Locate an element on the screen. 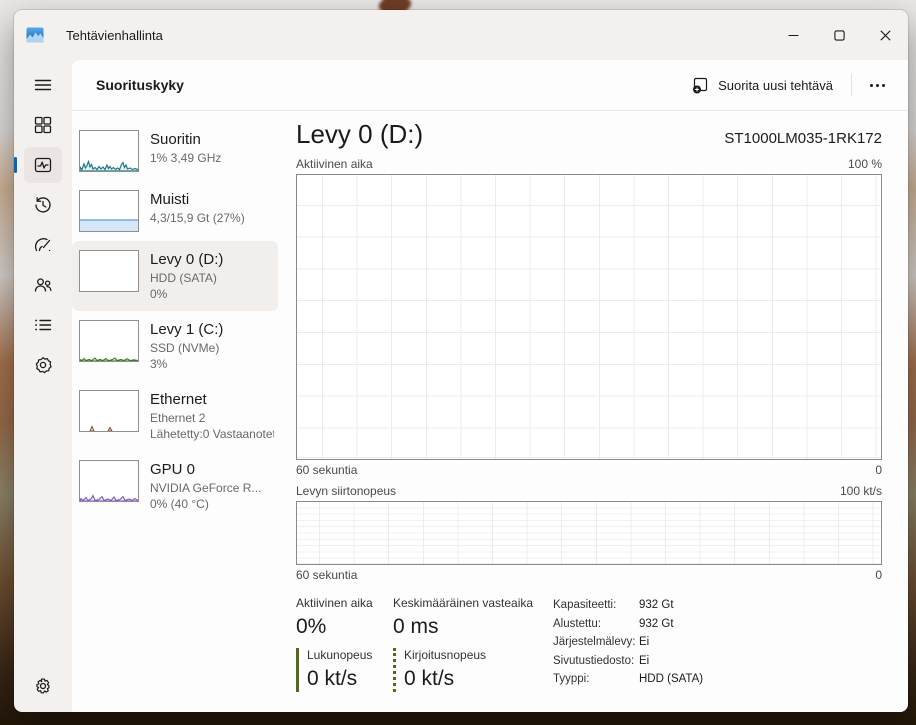  stat-value: 0 kt/s is located at coordinates (332, 678).